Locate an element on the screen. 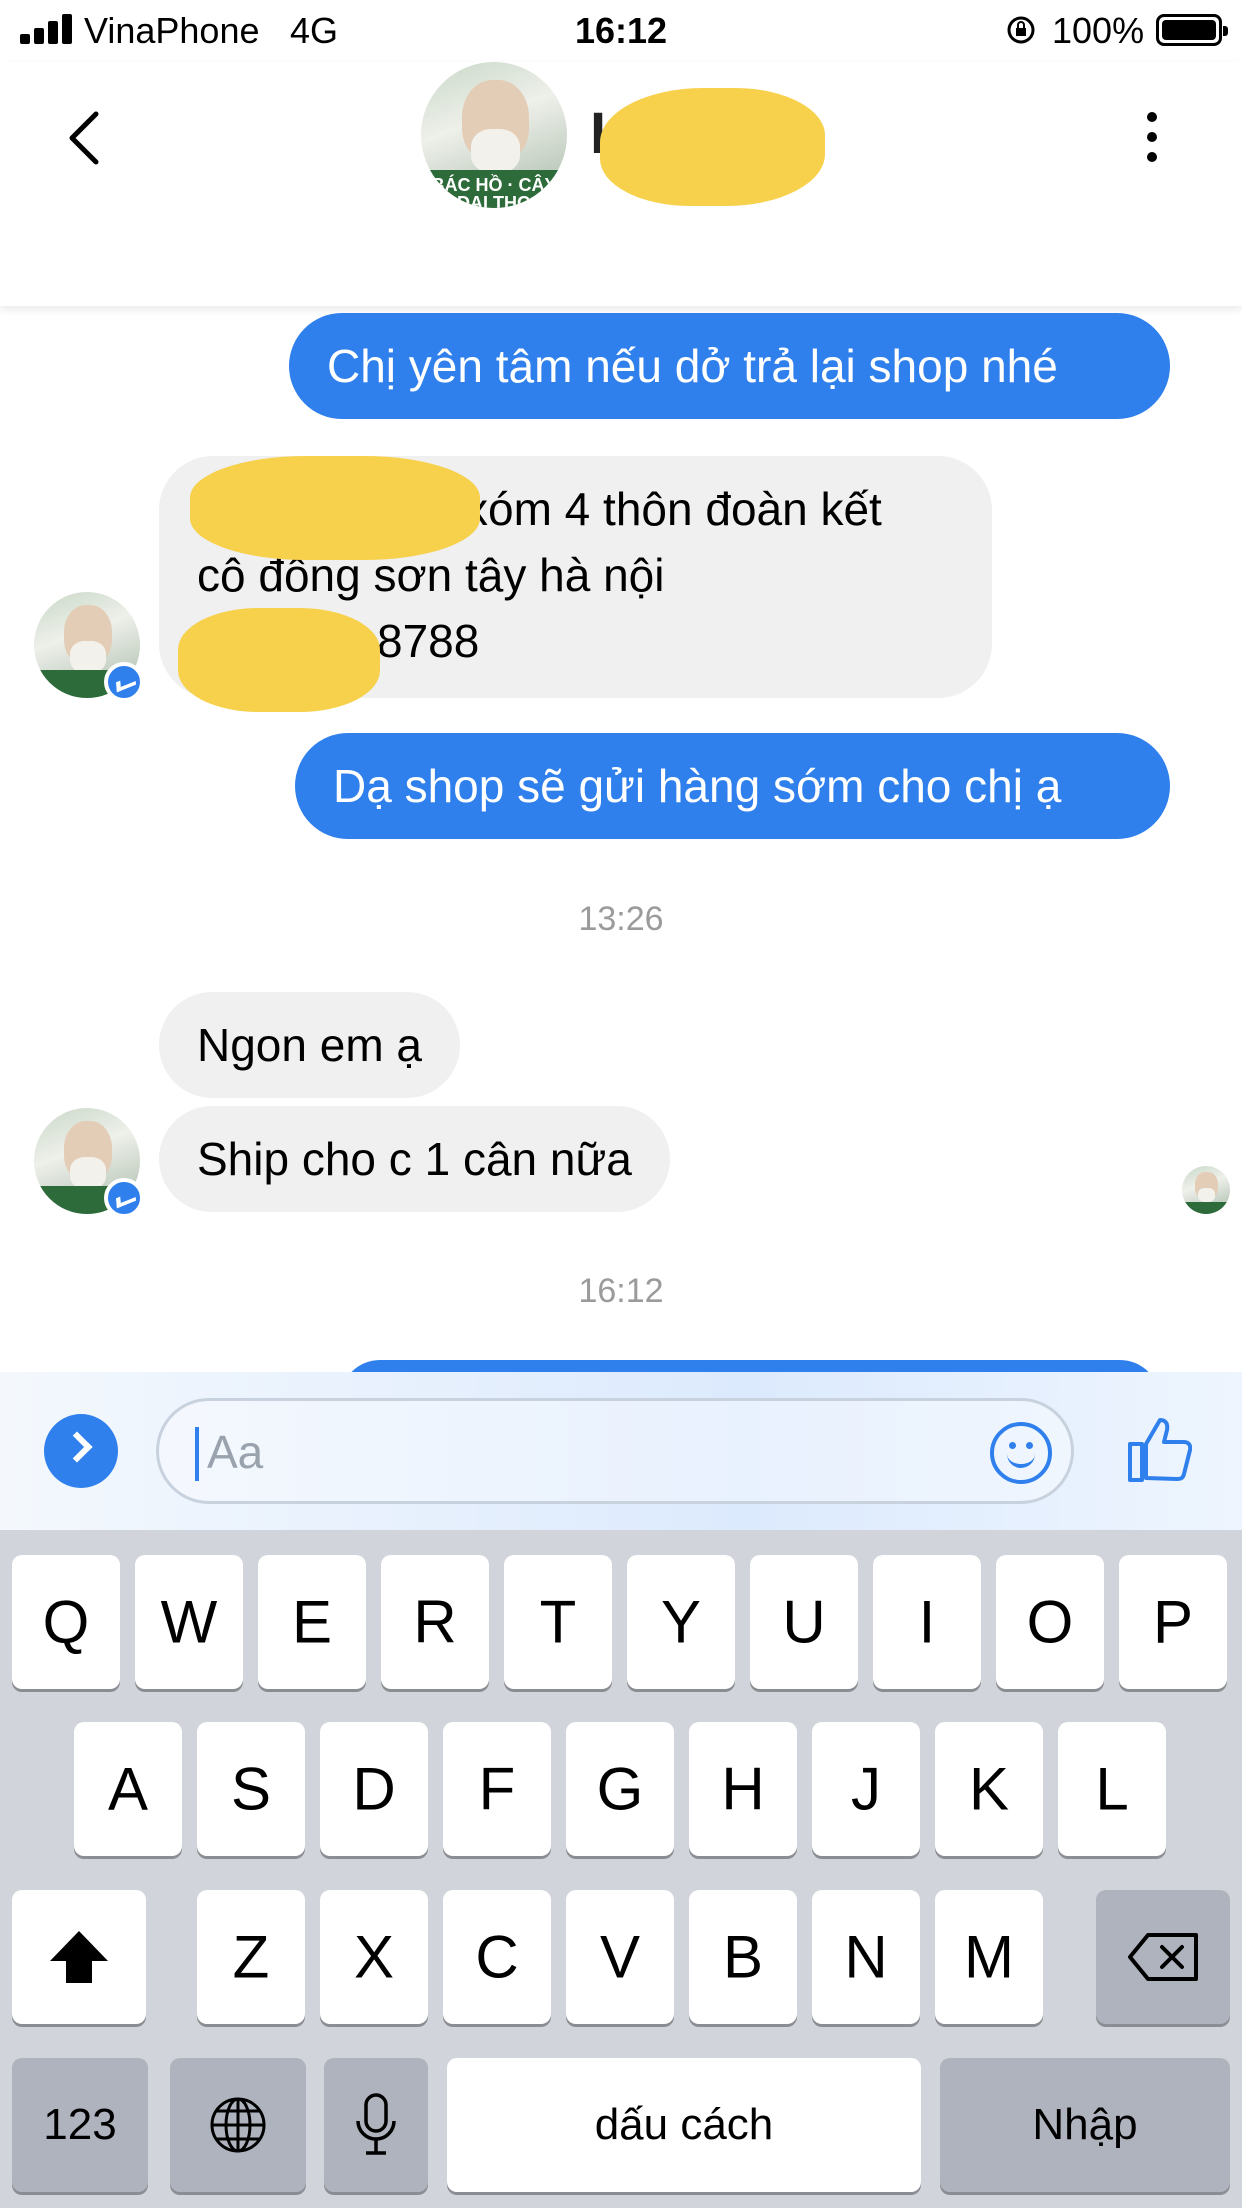 This screenshot has width=1242, height=2208. back-icon is located at coordinates (84, 138).